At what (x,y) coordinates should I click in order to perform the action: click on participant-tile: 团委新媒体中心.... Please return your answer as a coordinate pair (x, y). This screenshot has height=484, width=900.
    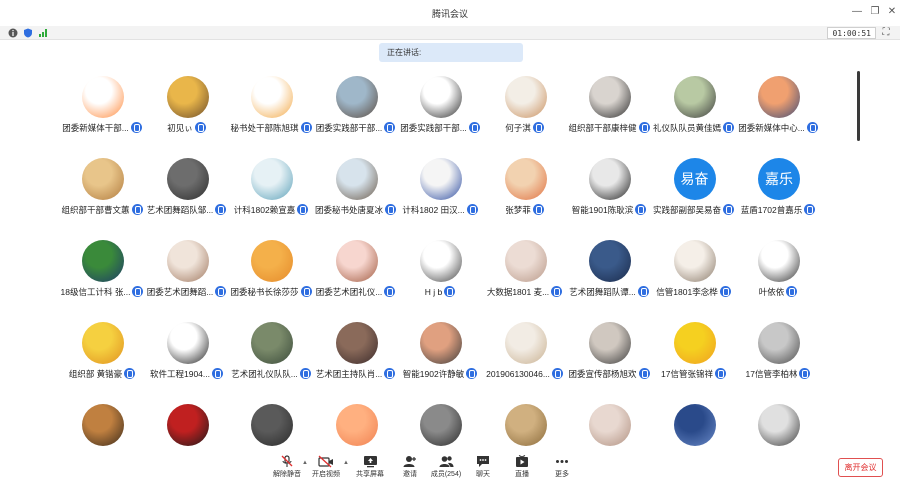
    Looking at the image, I should click on (778, 107).